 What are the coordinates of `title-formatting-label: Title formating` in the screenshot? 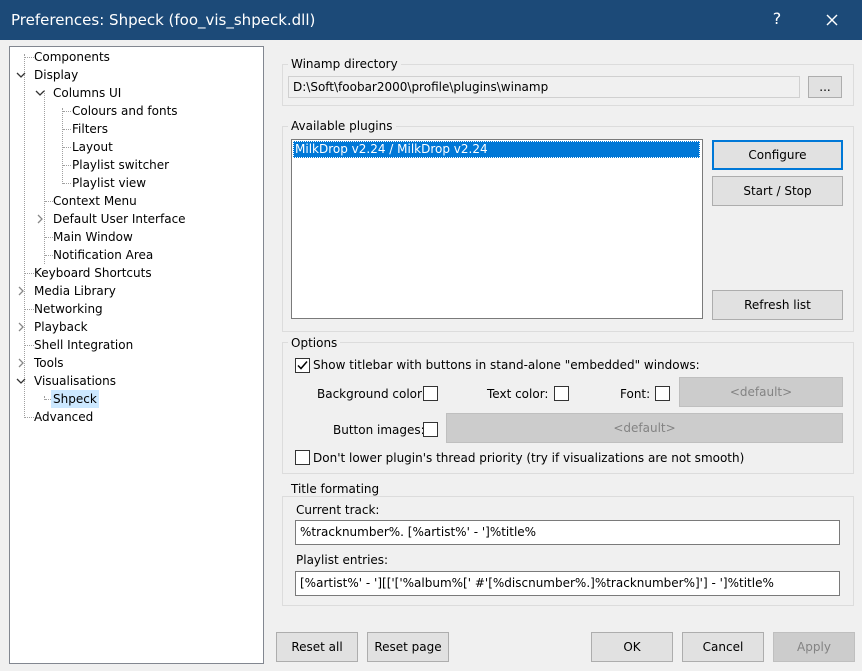 It's located at (335, 489).